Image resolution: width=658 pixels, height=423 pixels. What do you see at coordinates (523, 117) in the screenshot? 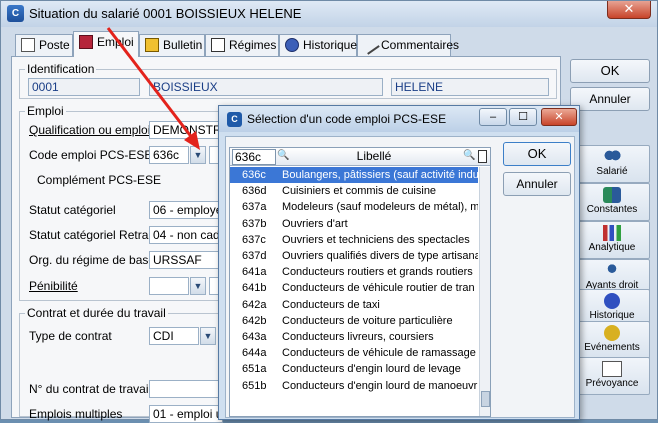
I see `dialog-maximize-button: ☐` at bounding box center [523, 117].